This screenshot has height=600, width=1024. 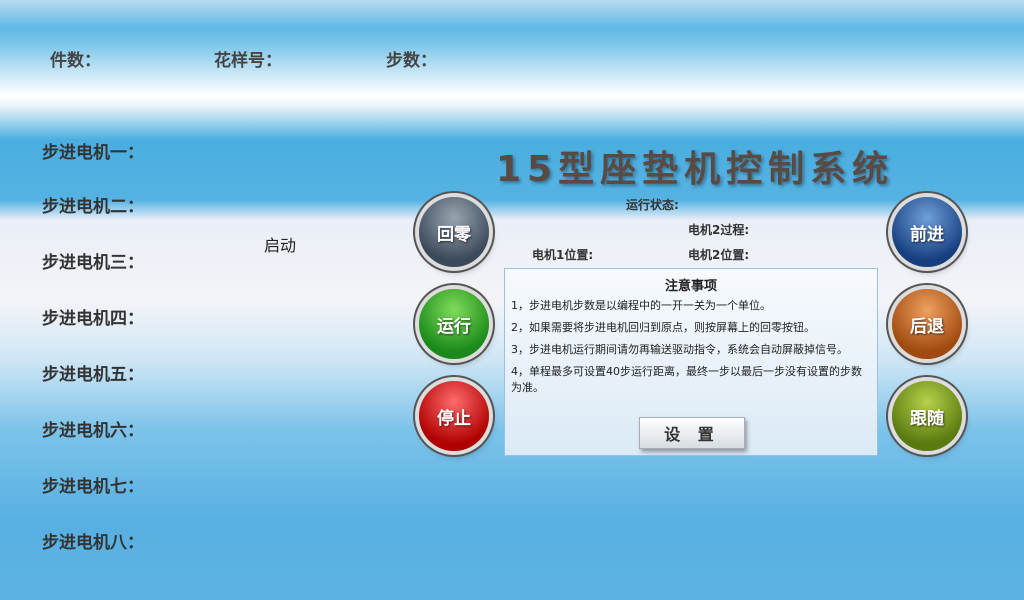 I want to click on run-button: 运行, so click(x=454, y=324).